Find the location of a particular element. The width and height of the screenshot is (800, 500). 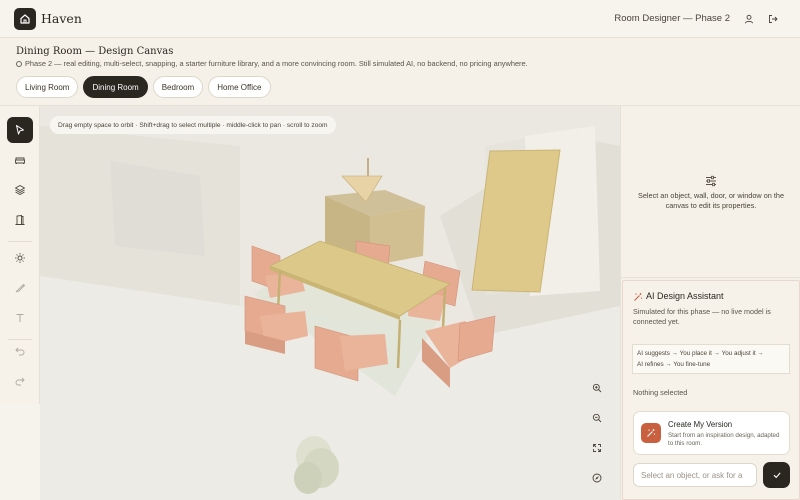

undo-button is located at coordinates (20, 351).